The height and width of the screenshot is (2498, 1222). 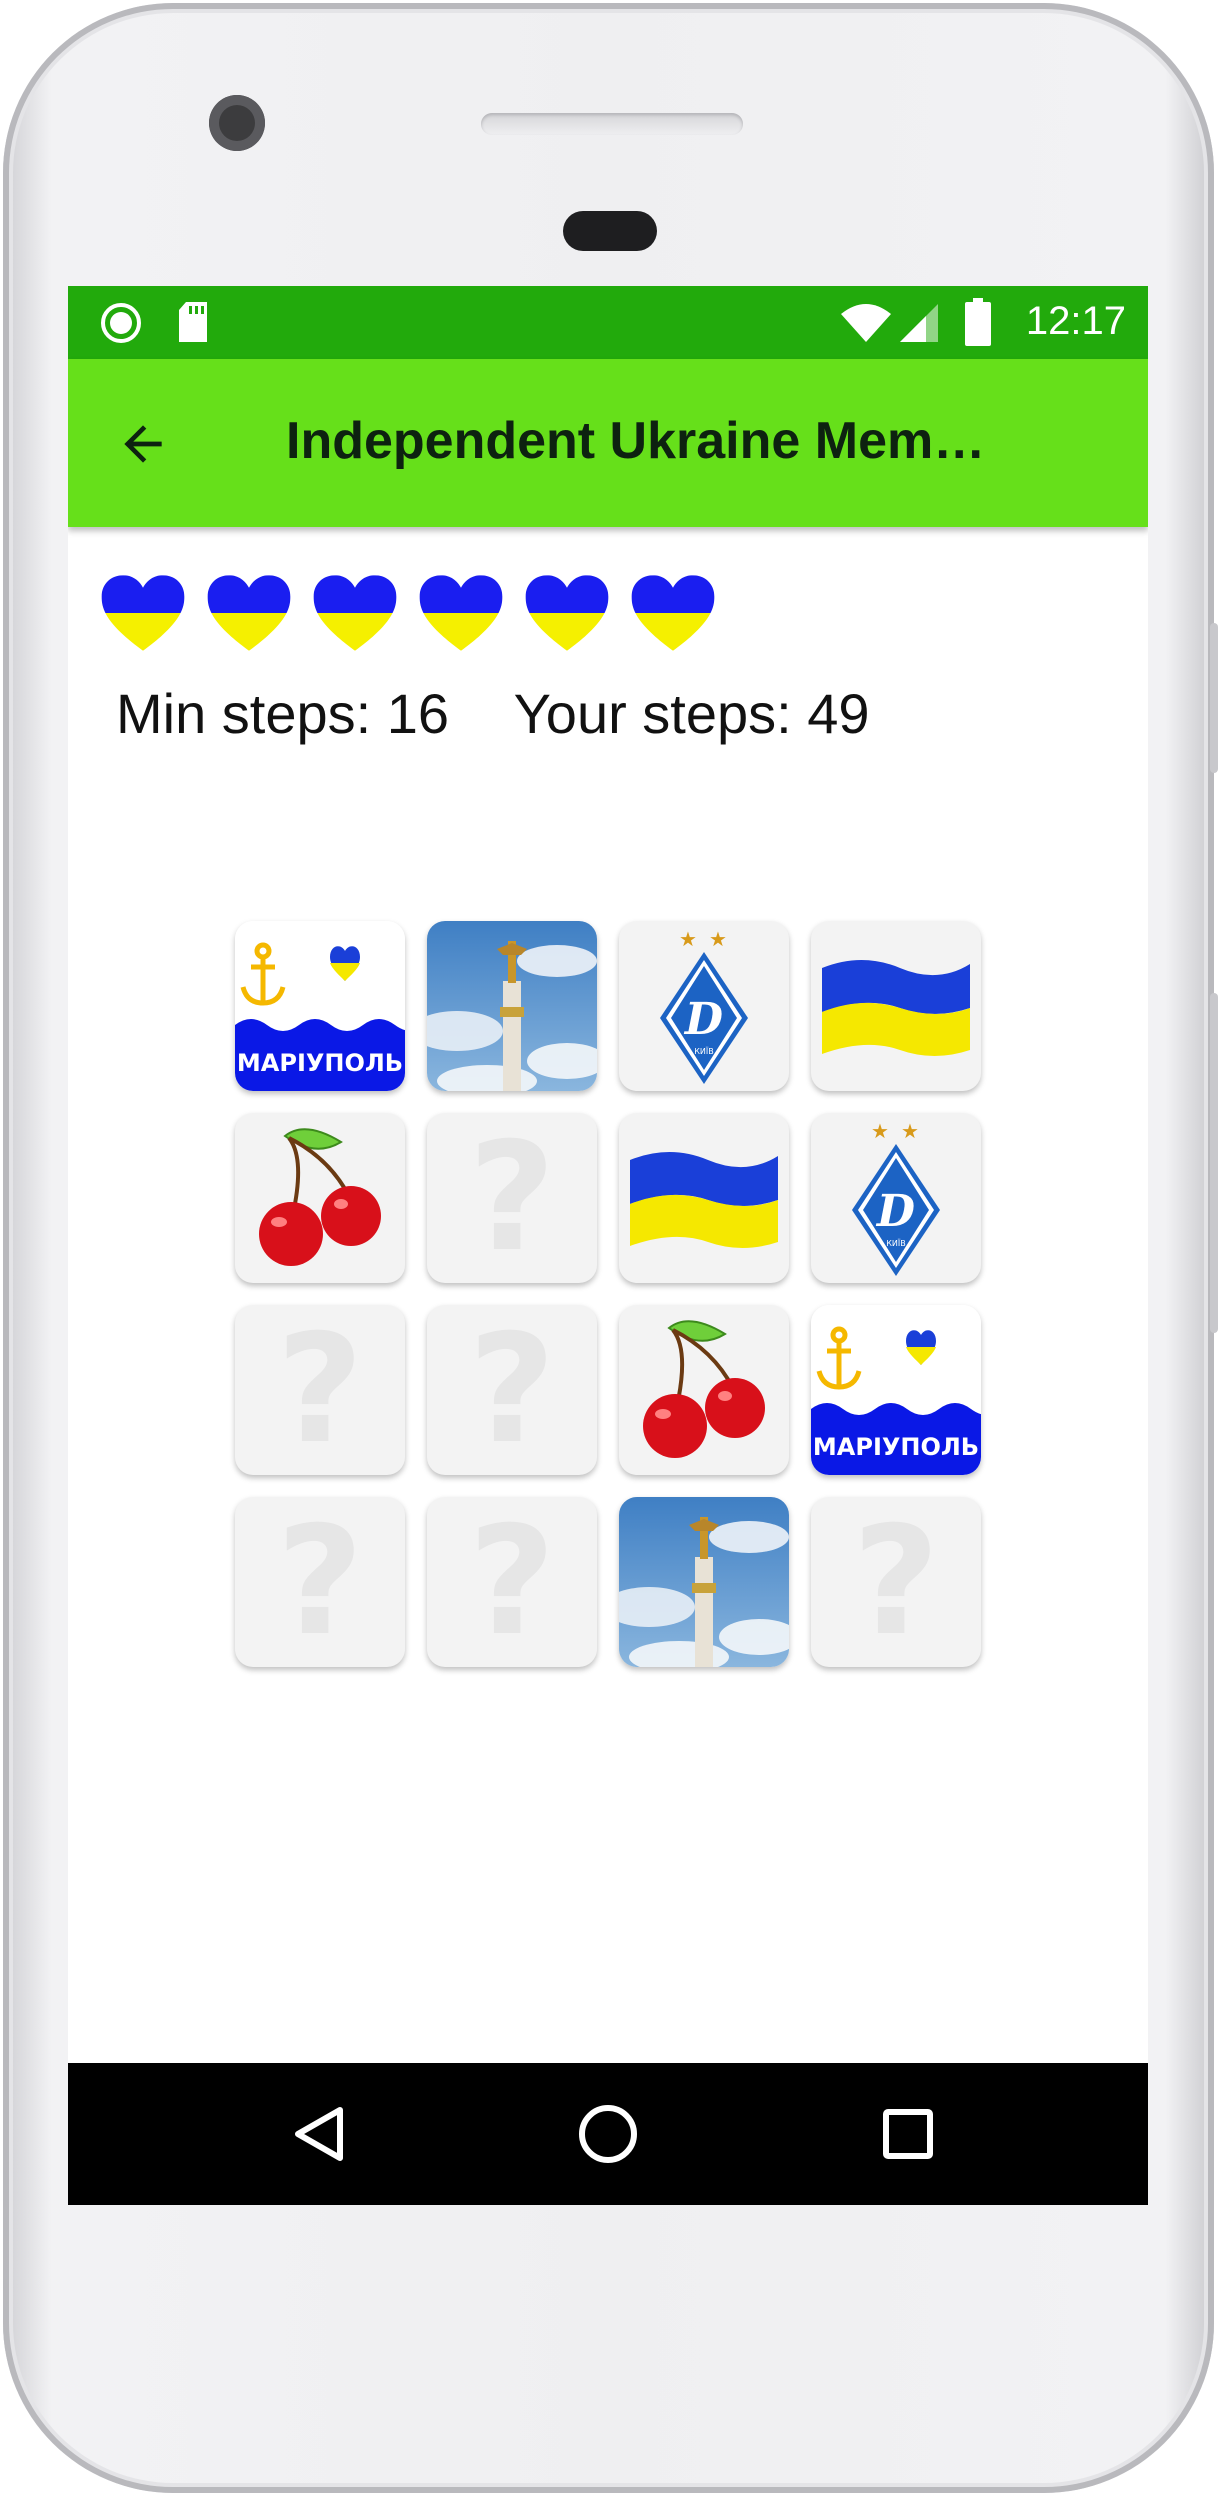 What do you see at coordinates (919, 323) in the screenshot?
I see `cell-signal-icon` at bounding box center [919, 323].